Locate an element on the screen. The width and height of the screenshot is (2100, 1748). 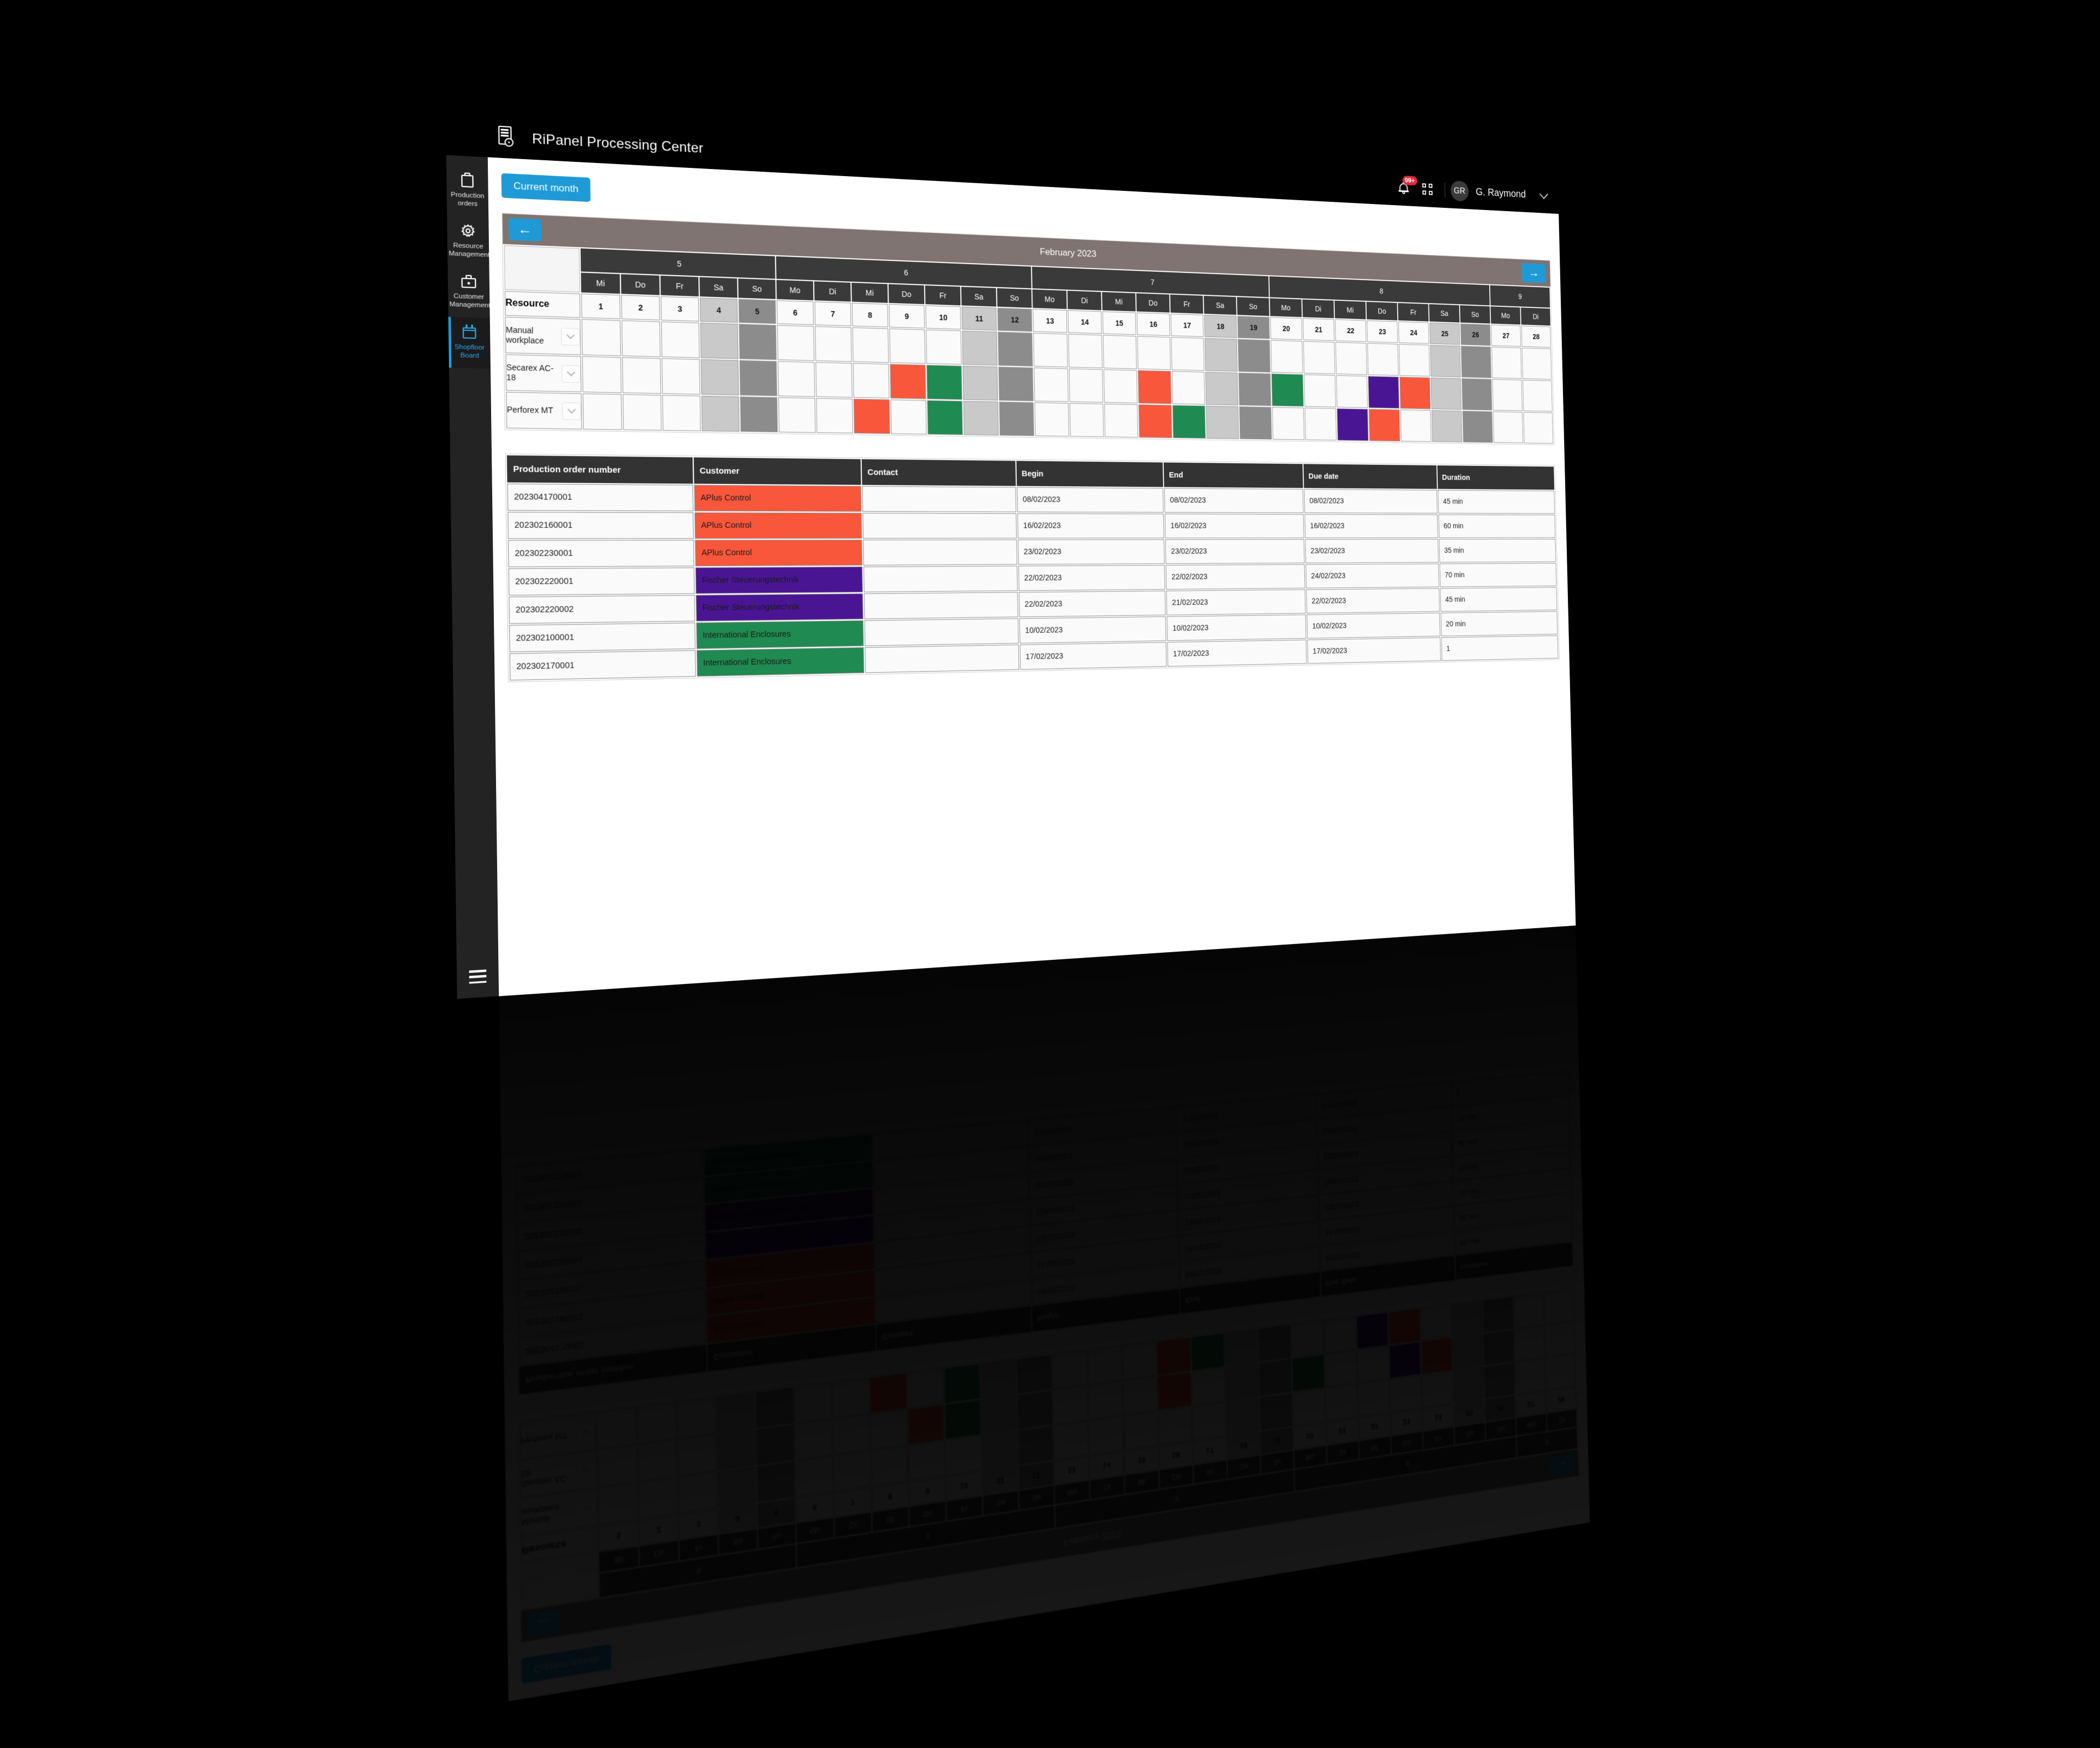
hamburger-menu-icon is located at coordinates (478, 976).